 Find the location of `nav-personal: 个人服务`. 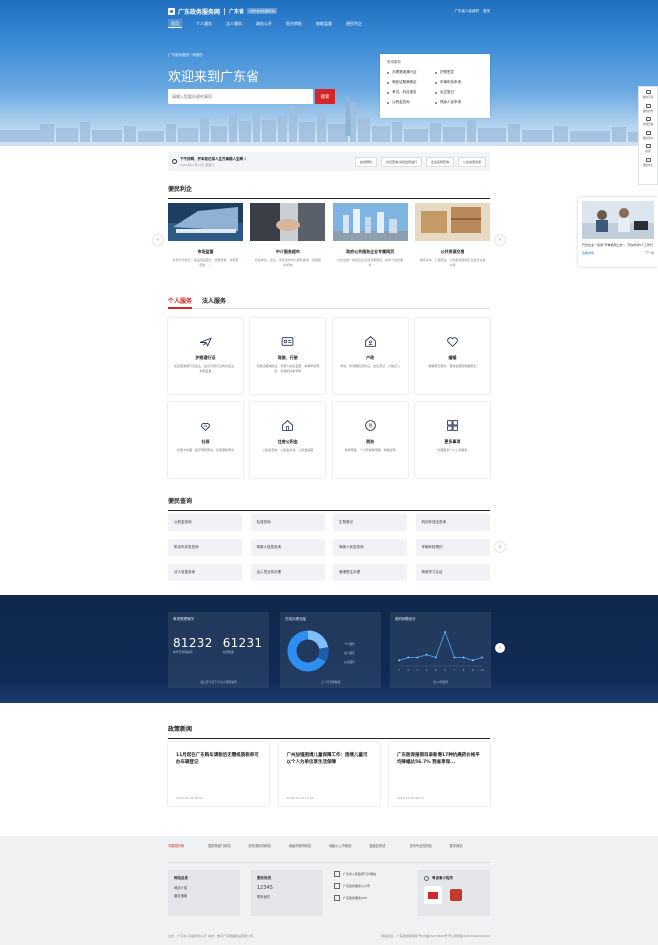

nav-personal: 个人服务 is located at coordinates (204, 23).